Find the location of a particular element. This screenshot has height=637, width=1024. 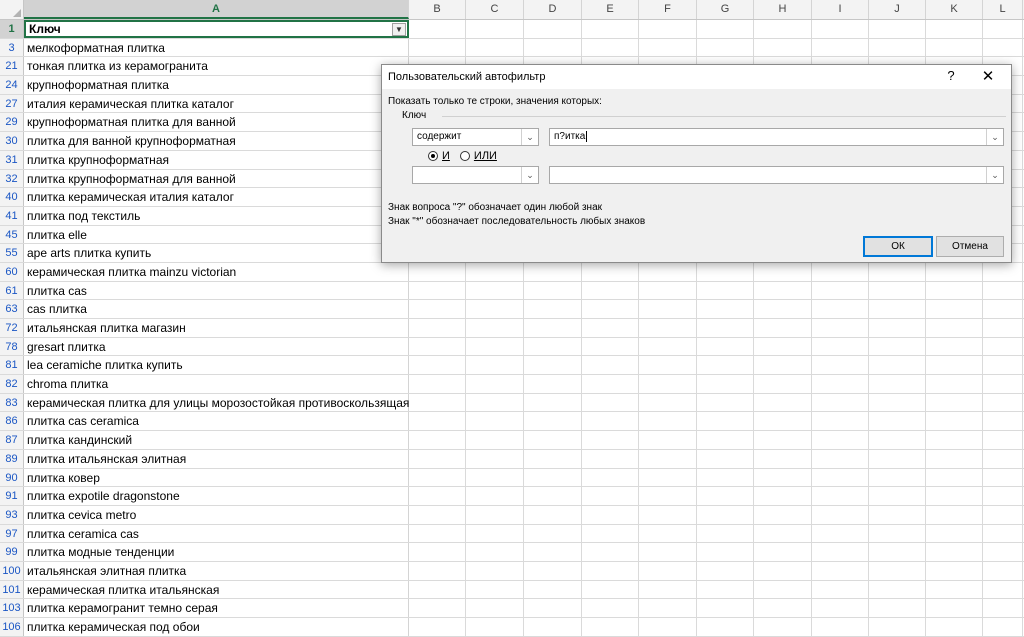

row-header: 82 is located at coordinates (12, 384).